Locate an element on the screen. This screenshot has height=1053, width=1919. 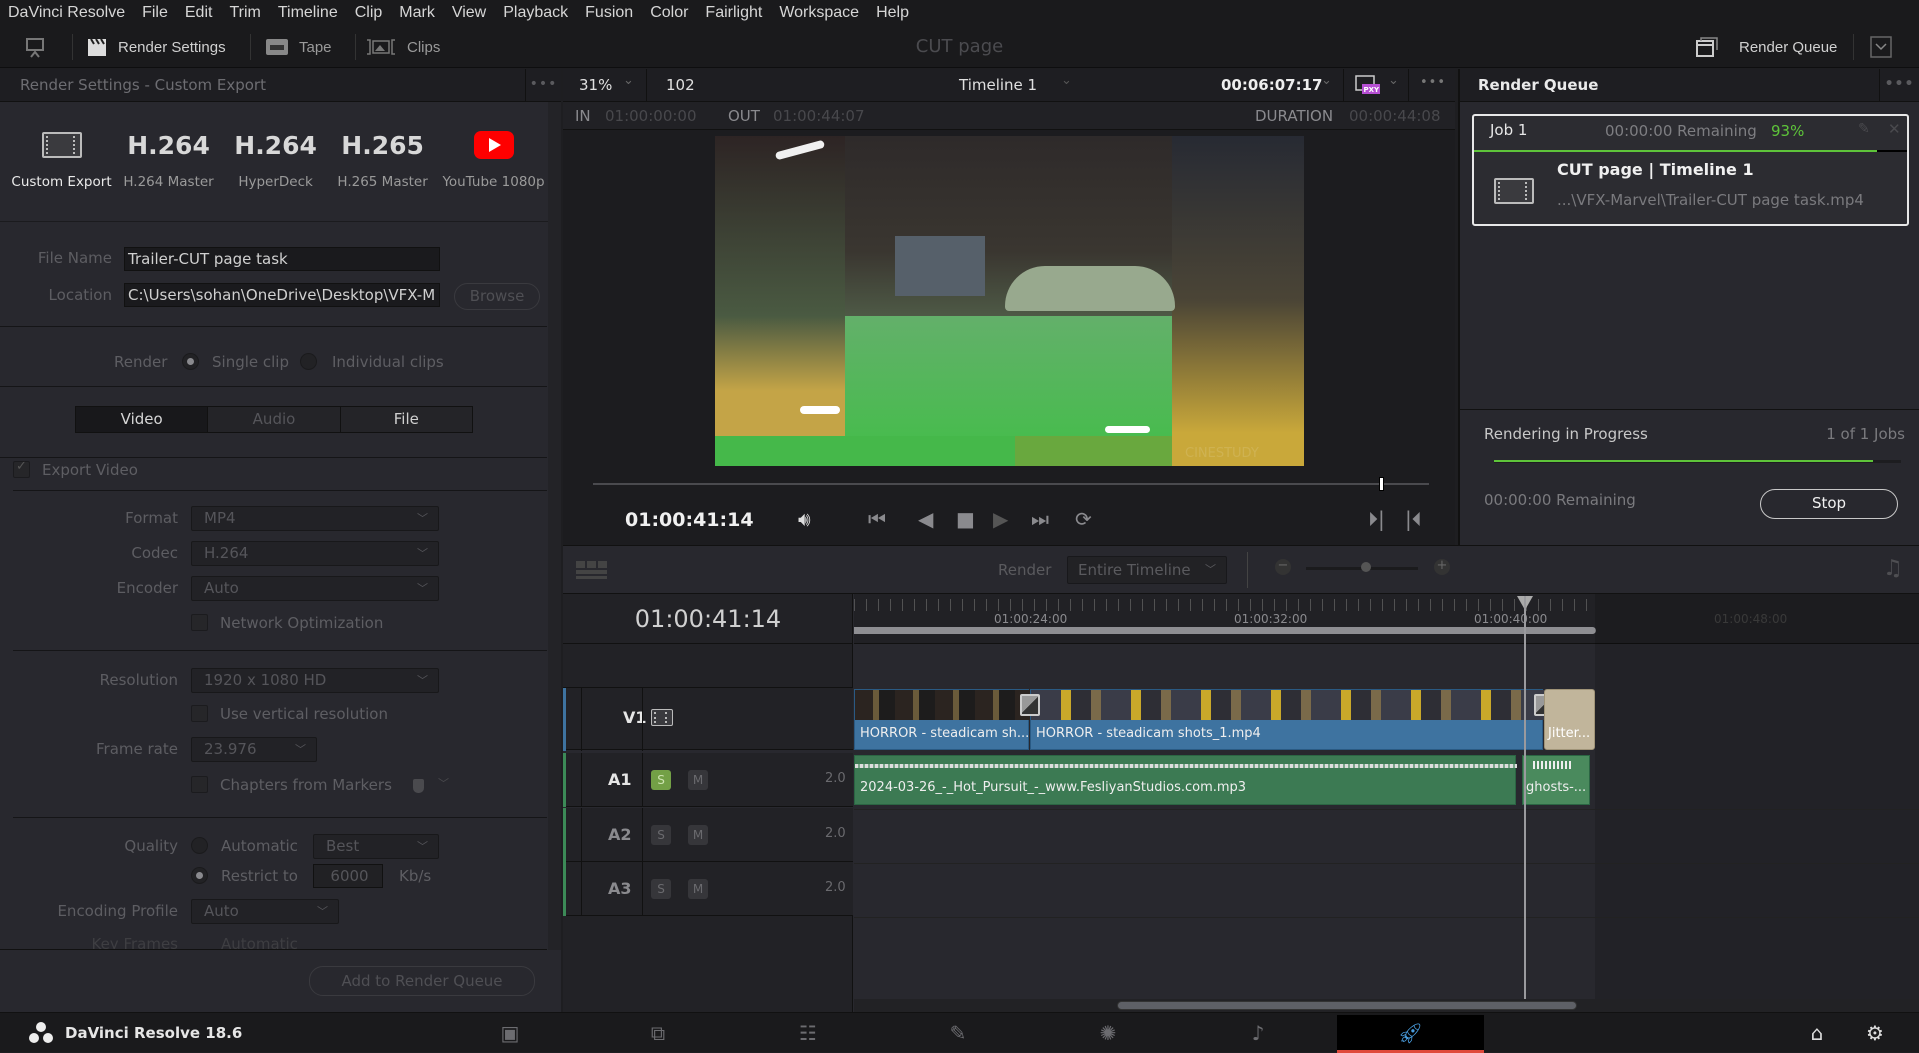
restrict-to-radio is located at coordinates (199, 875).